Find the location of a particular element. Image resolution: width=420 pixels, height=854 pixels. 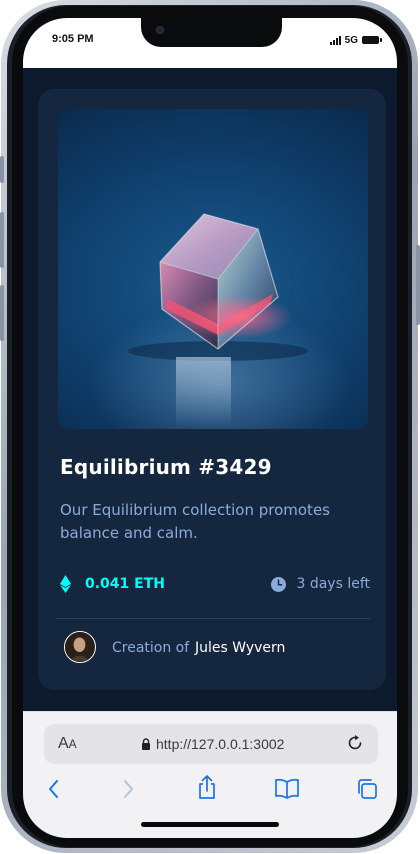

reload-icon is located at coordinates (355, 743).